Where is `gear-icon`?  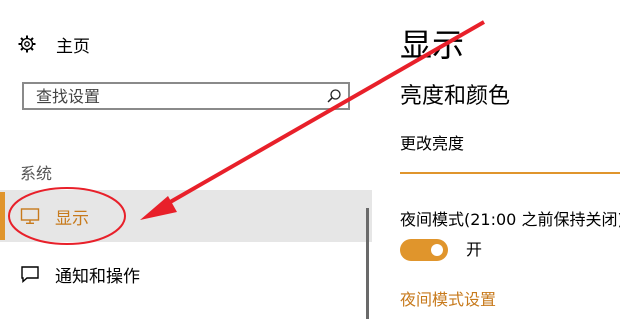
gear-icon is located at coordinates (27, 44).